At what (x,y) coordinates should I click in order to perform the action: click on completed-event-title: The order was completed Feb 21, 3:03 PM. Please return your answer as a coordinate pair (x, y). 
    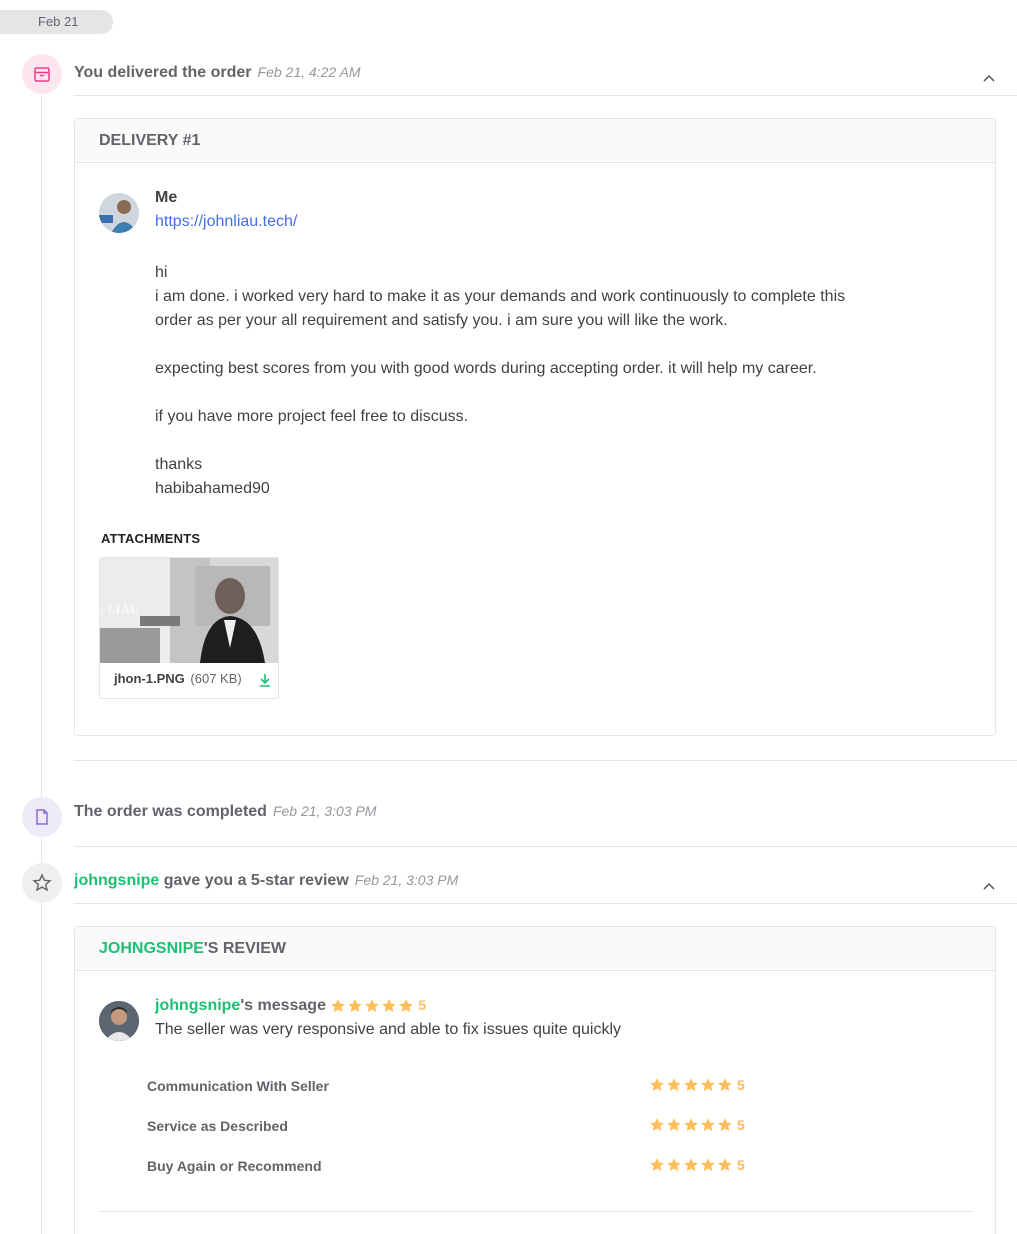
    Looking at the image, I should click on (225, 812).